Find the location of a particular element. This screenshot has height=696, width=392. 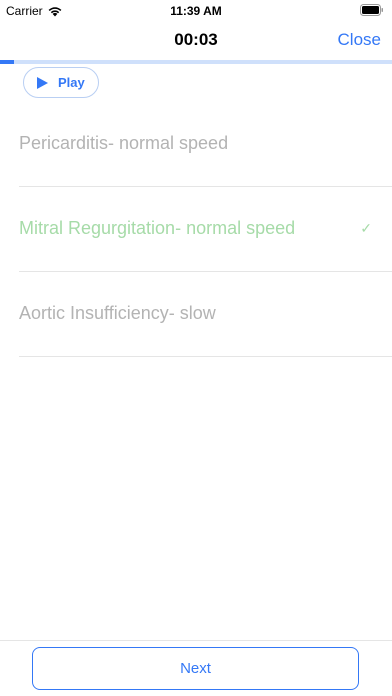

answer-option-label: Aortic Insufficiency- slow is located at coordinates (117, 313).